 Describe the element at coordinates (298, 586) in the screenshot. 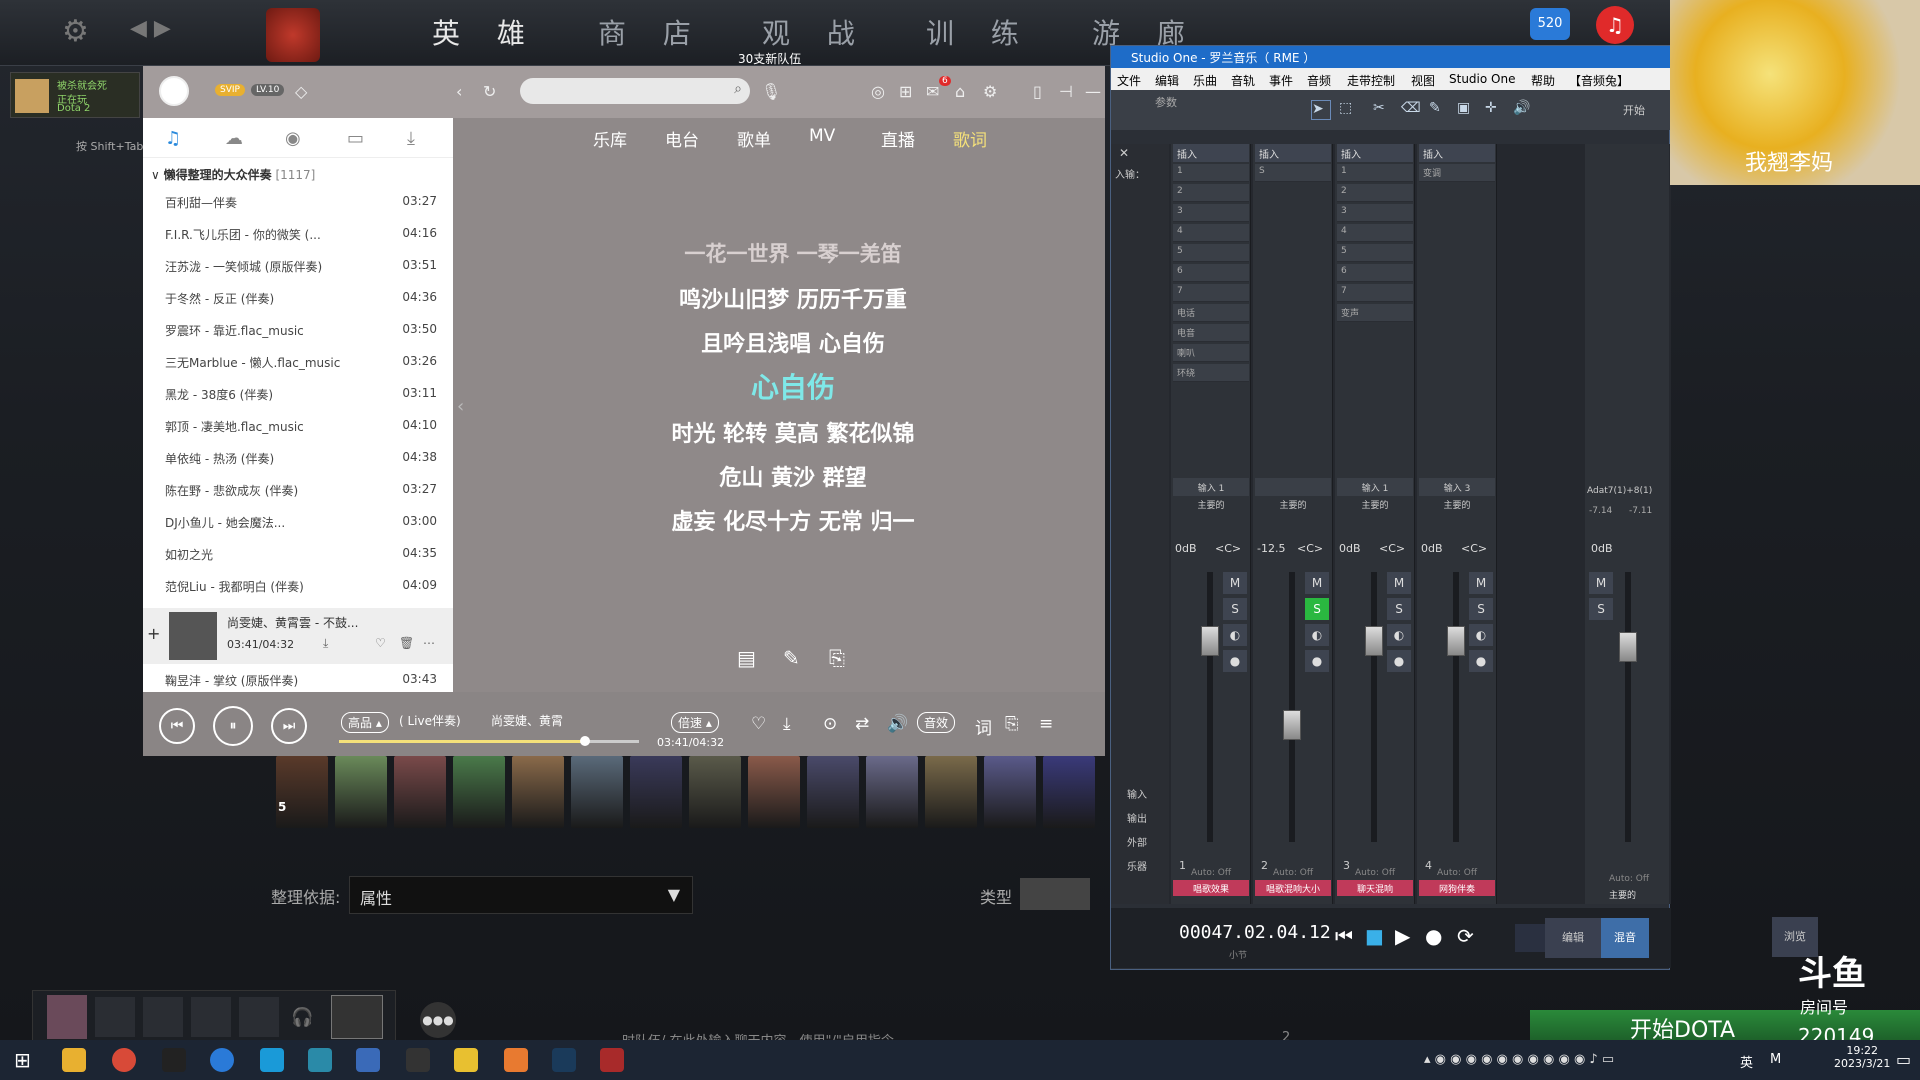

I see `list-item: 范倪Liu - 我都明白 (伴奏) 04:09` at that location.